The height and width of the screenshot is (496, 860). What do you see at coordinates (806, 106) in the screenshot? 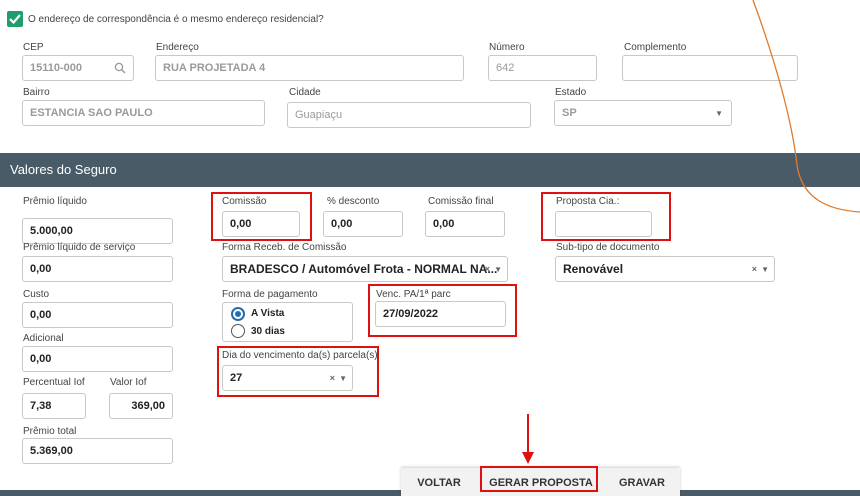
I see `annotation-curve` at bounding box center [806, 106].